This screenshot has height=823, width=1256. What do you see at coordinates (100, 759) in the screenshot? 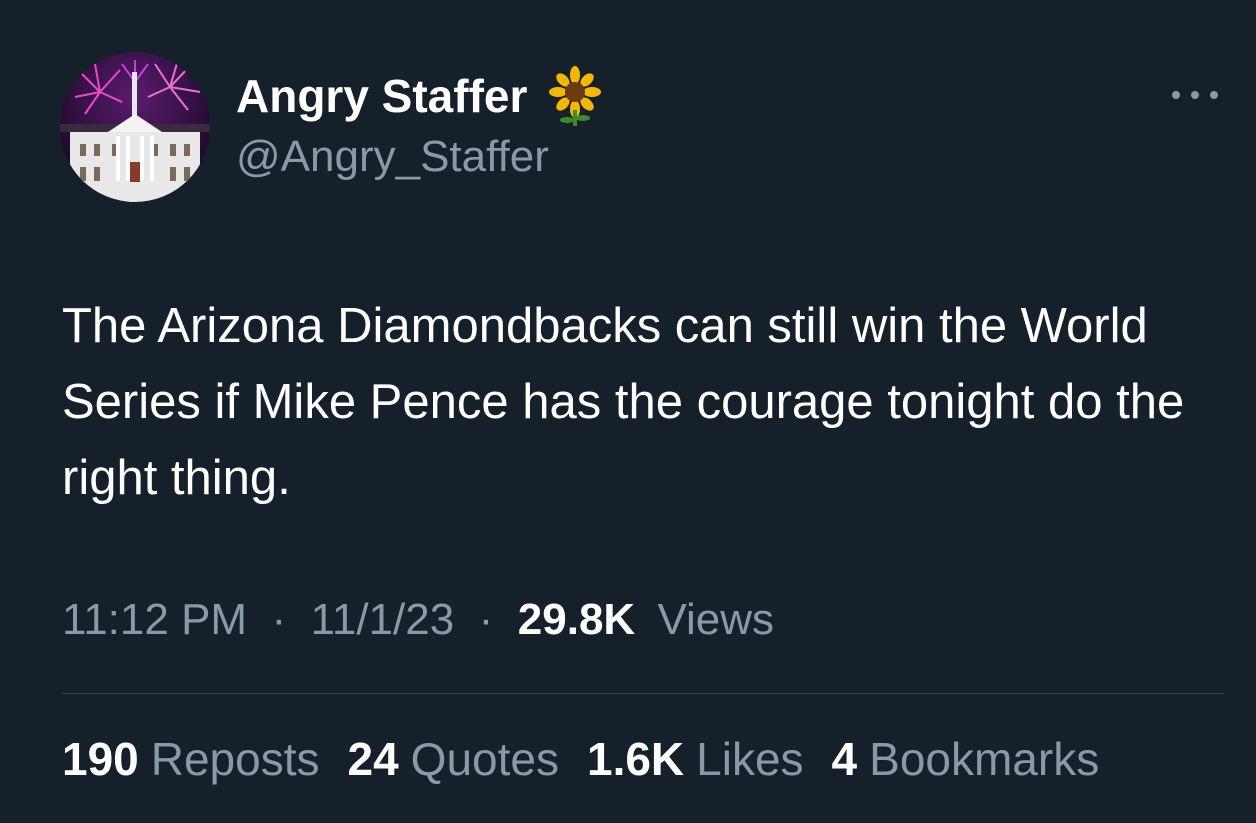
I see `reposts-count: 190` at bounding box center [100, 759].